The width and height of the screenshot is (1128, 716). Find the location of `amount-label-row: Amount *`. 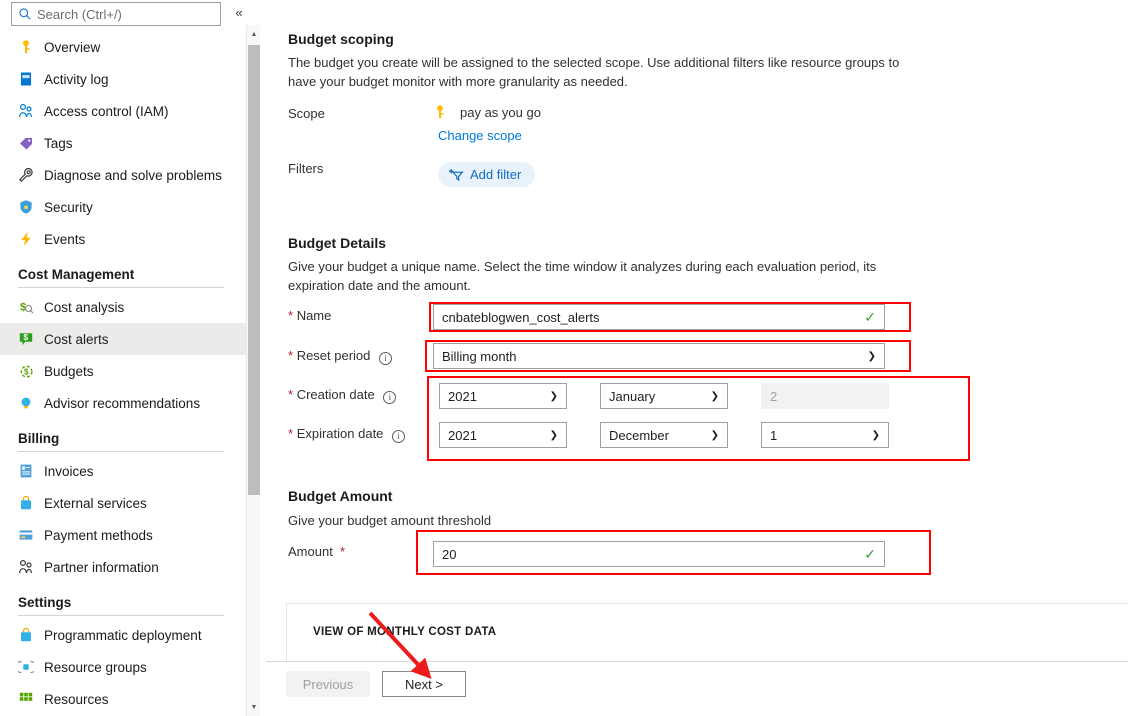

amount-label-row: Amount * is located at coordinates (316, 551).